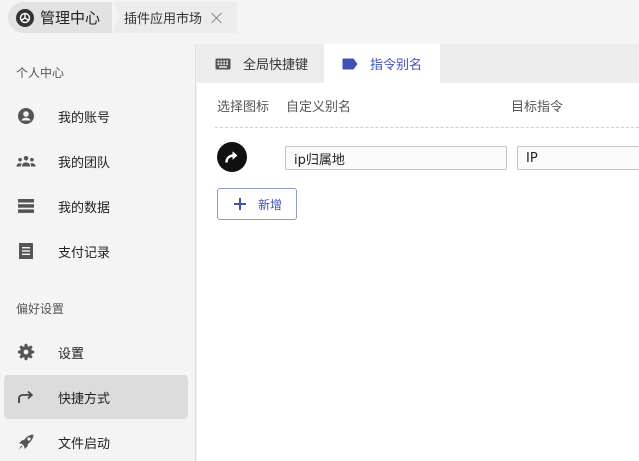 Image resolution: width=639 pixels, height=461 pixels. I want to click on sidebar-item-label: 文件启动, so click(84, 444).